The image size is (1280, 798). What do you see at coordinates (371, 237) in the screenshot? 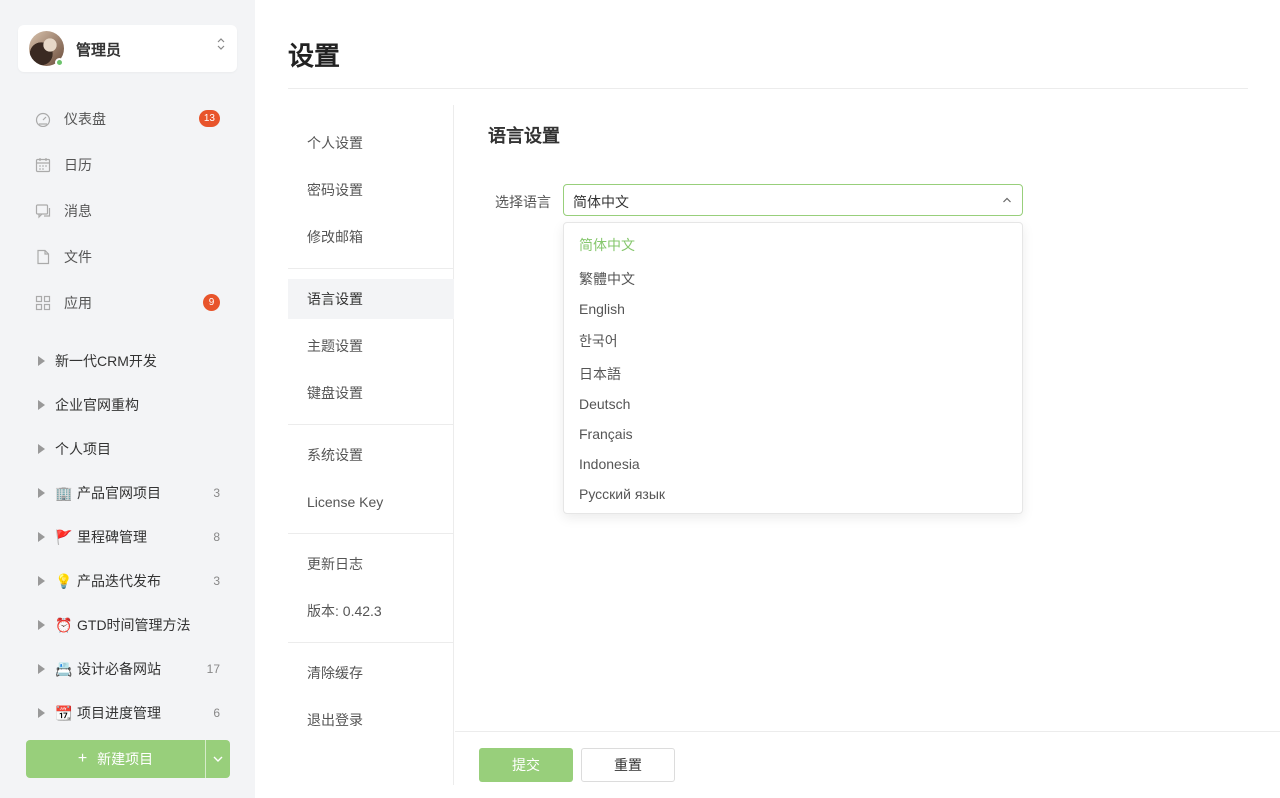
I see `settings-nav-email: 修改邮箱` at bounding box center [371, 237].